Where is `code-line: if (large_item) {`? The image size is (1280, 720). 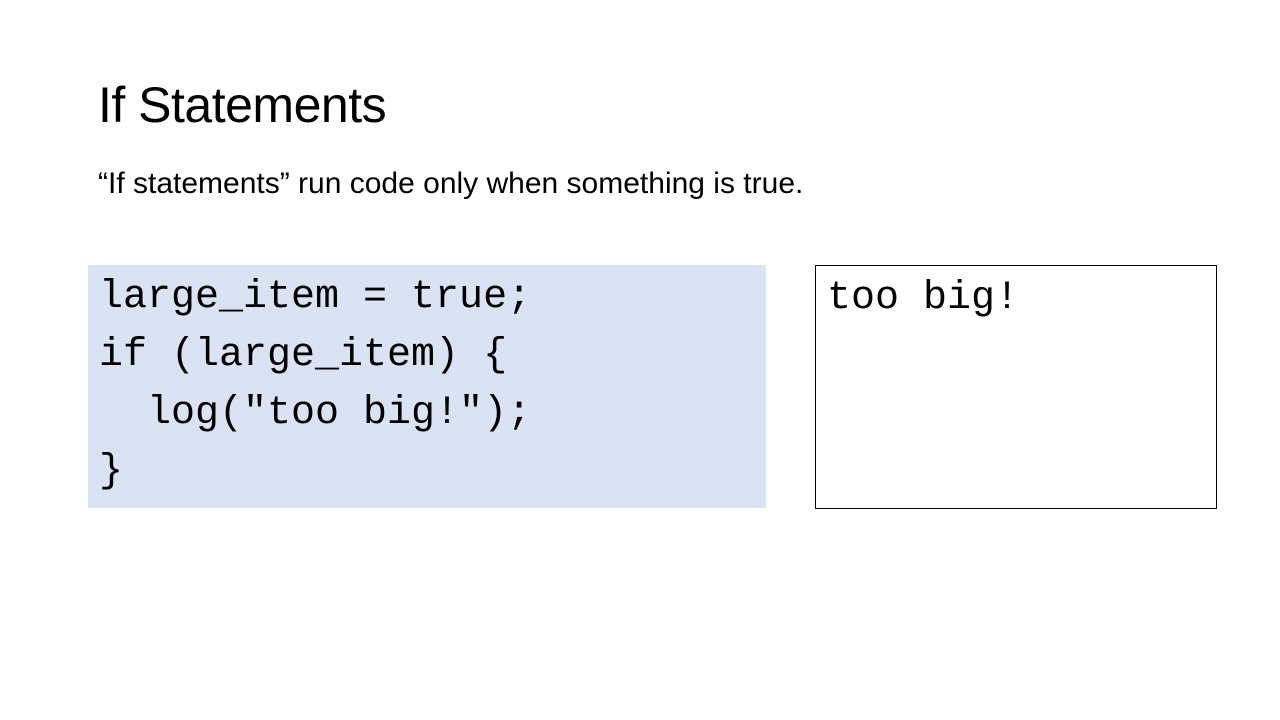 code-line: if (large_item) { is located at coordinates (303, 355).